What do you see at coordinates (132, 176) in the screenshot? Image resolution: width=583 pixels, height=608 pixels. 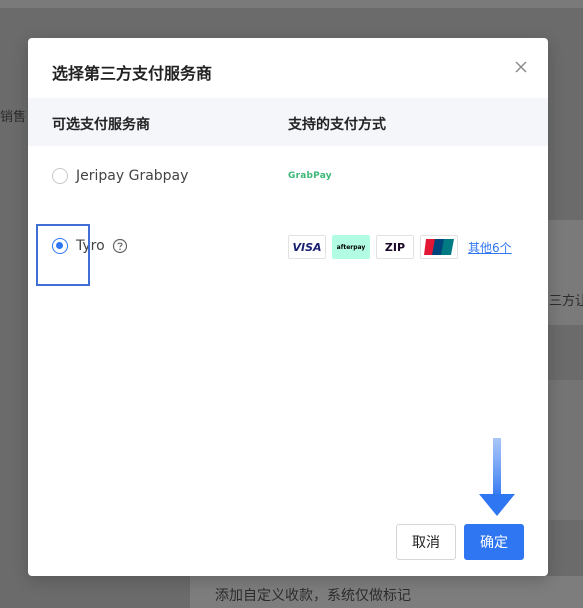 I see `provider-name: Jeripay Grabpay` at bounding box center [132, 176].